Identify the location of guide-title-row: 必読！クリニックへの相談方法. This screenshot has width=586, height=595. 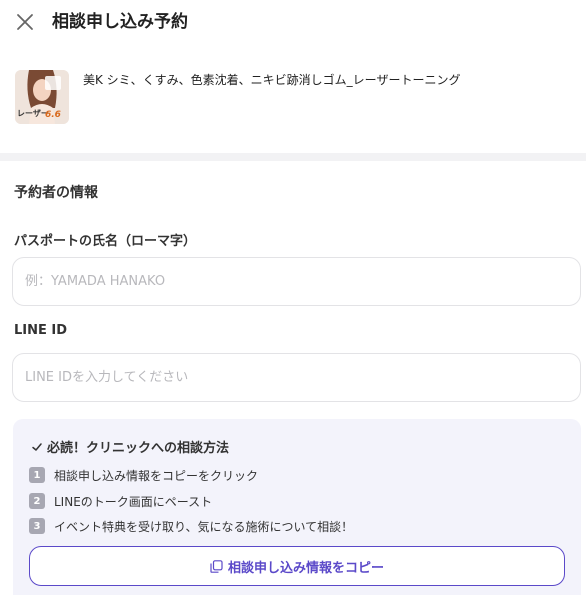
(130, 446).